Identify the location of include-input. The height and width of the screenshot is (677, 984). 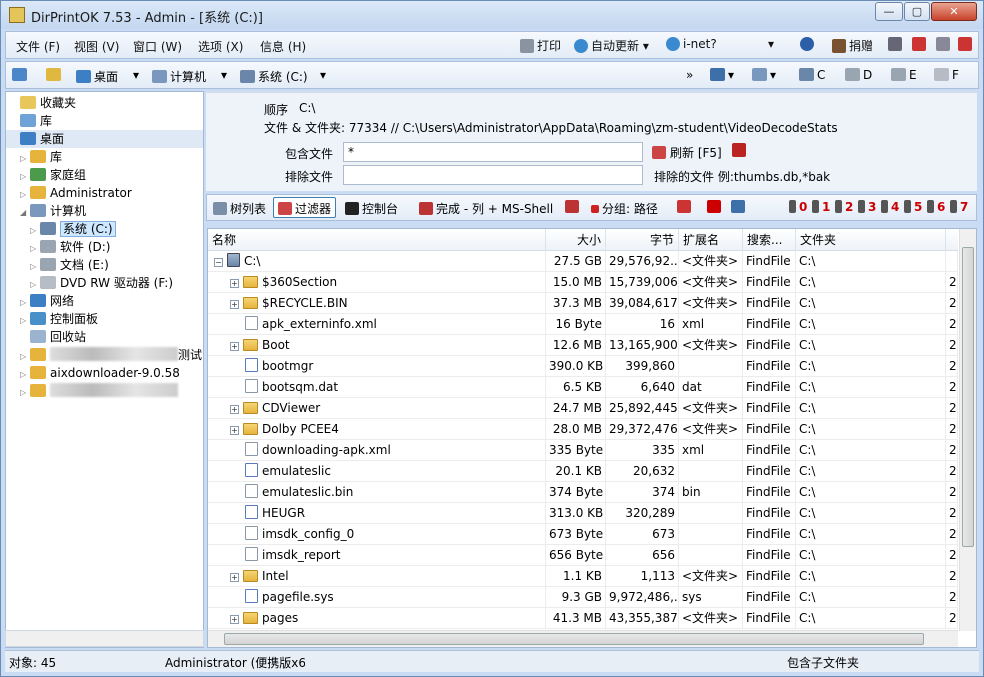
(493, 152).